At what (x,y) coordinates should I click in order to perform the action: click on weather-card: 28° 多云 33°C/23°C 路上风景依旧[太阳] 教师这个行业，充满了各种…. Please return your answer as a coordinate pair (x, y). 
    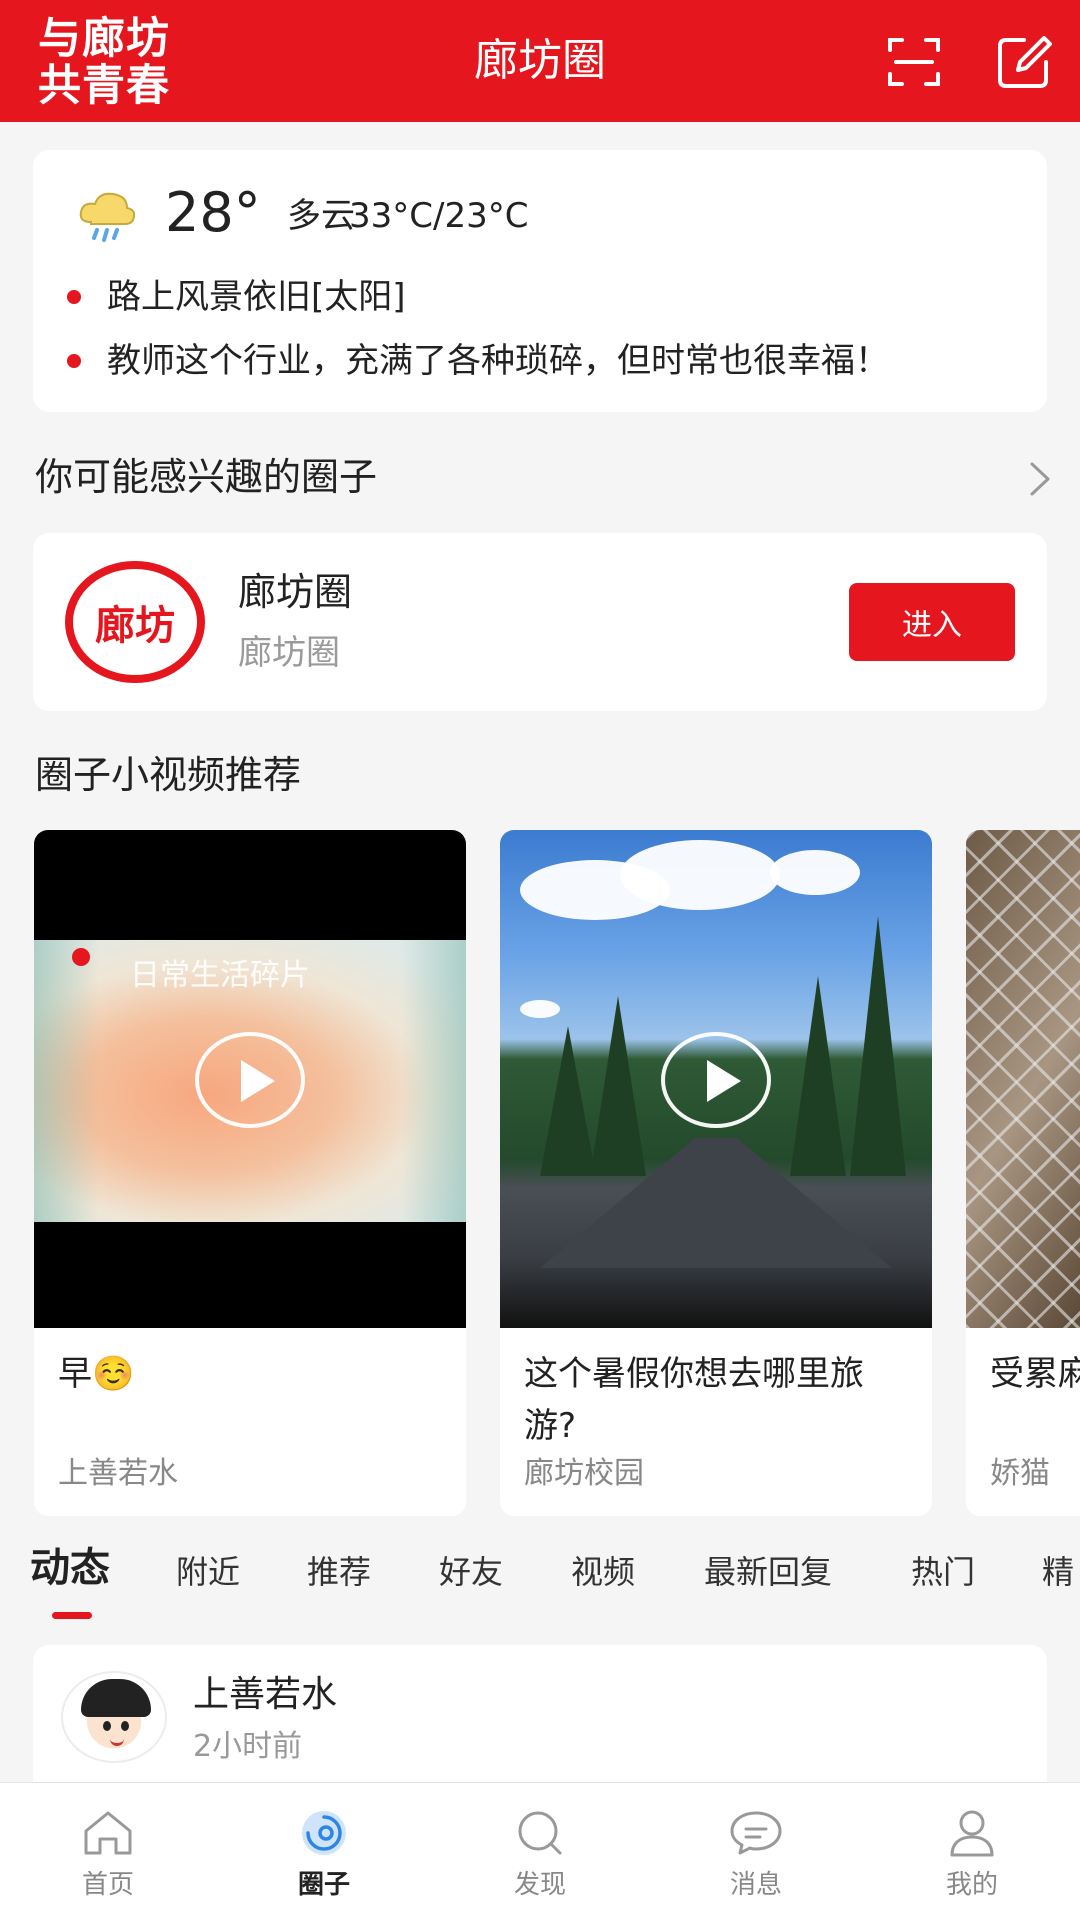
    Looking at the image, I should click on (540, 281).